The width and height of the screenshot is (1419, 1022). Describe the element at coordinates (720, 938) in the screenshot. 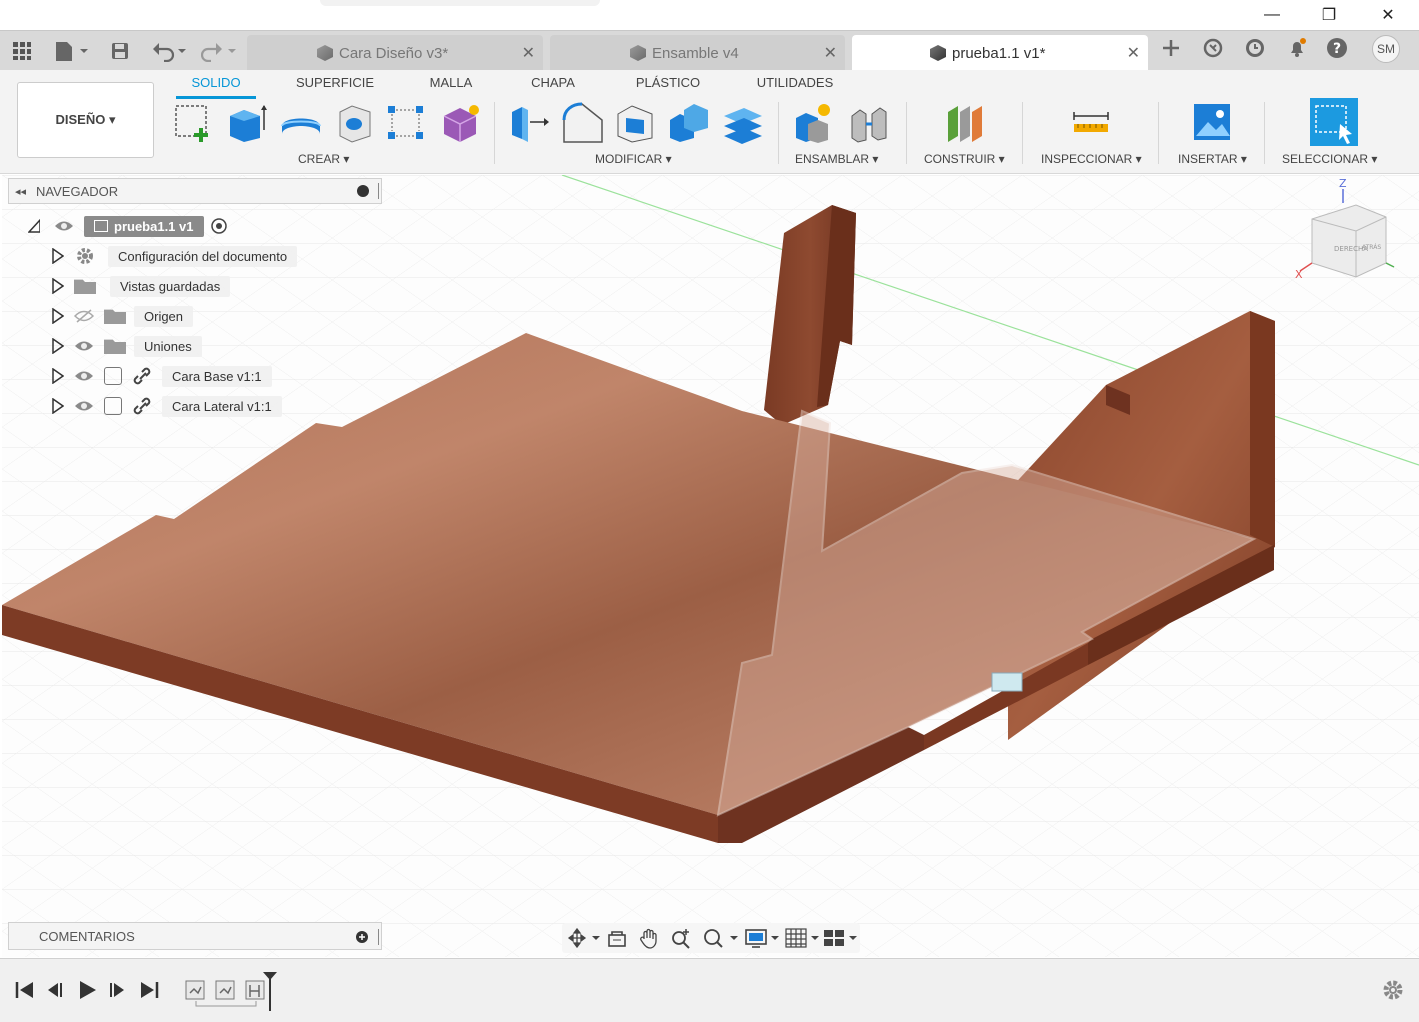

I see `fit-zoom-icon` at that location.